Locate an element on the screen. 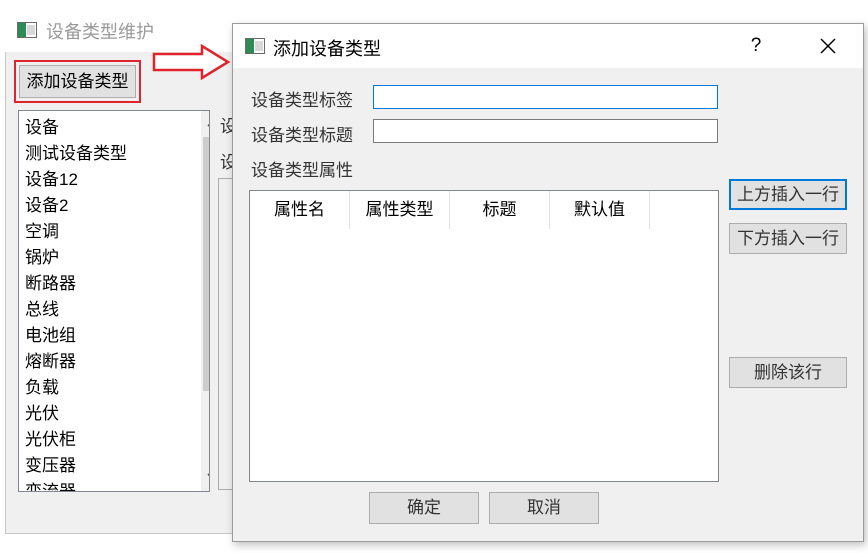 This screenshot has height=553, width=868. attributes-label: 设备类型属性 is located at coordinates (302, 170).